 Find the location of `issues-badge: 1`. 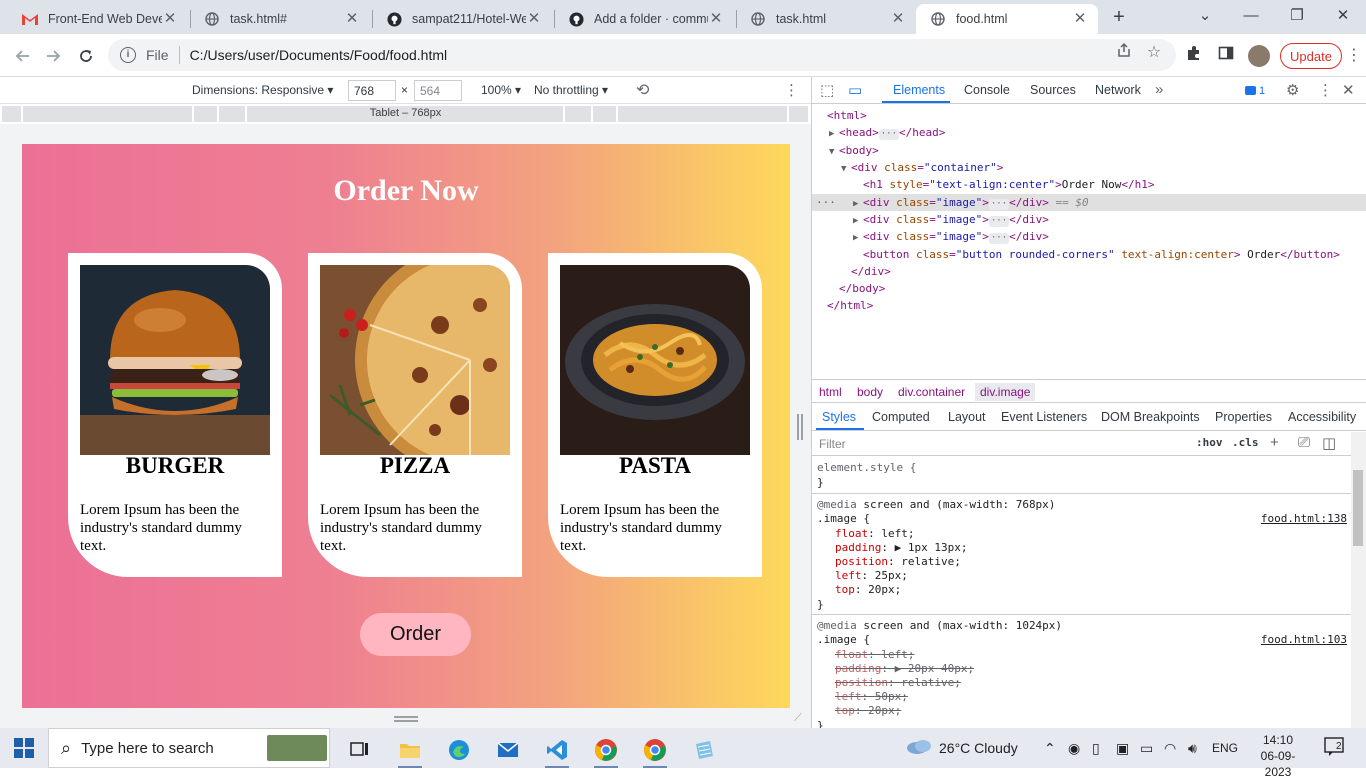

issues-badge: 1 is located at coordinates (1255, 90).